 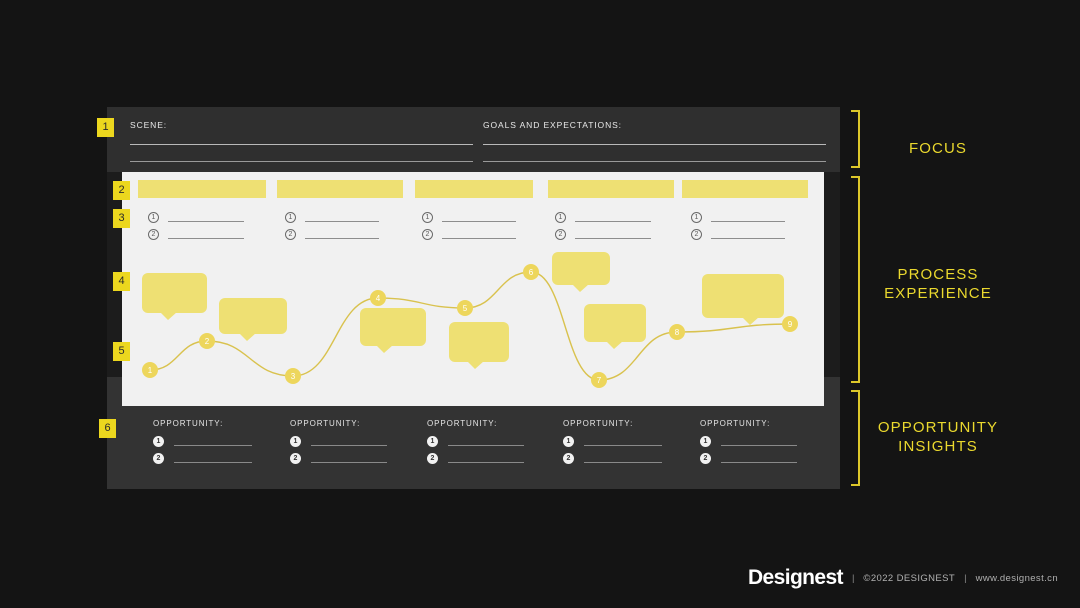 I want to click on section-title-line-1: PROCESS, so click(x=938, y=274).